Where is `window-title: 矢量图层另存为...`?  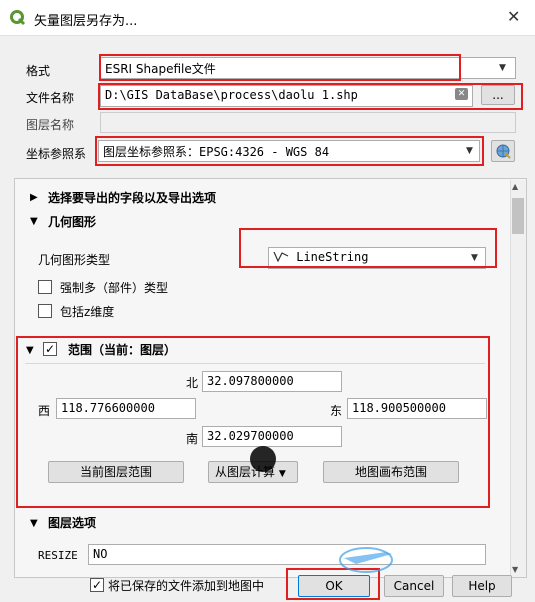 window-title: 矢量图层另存为... is located at coordinates (86, 21).